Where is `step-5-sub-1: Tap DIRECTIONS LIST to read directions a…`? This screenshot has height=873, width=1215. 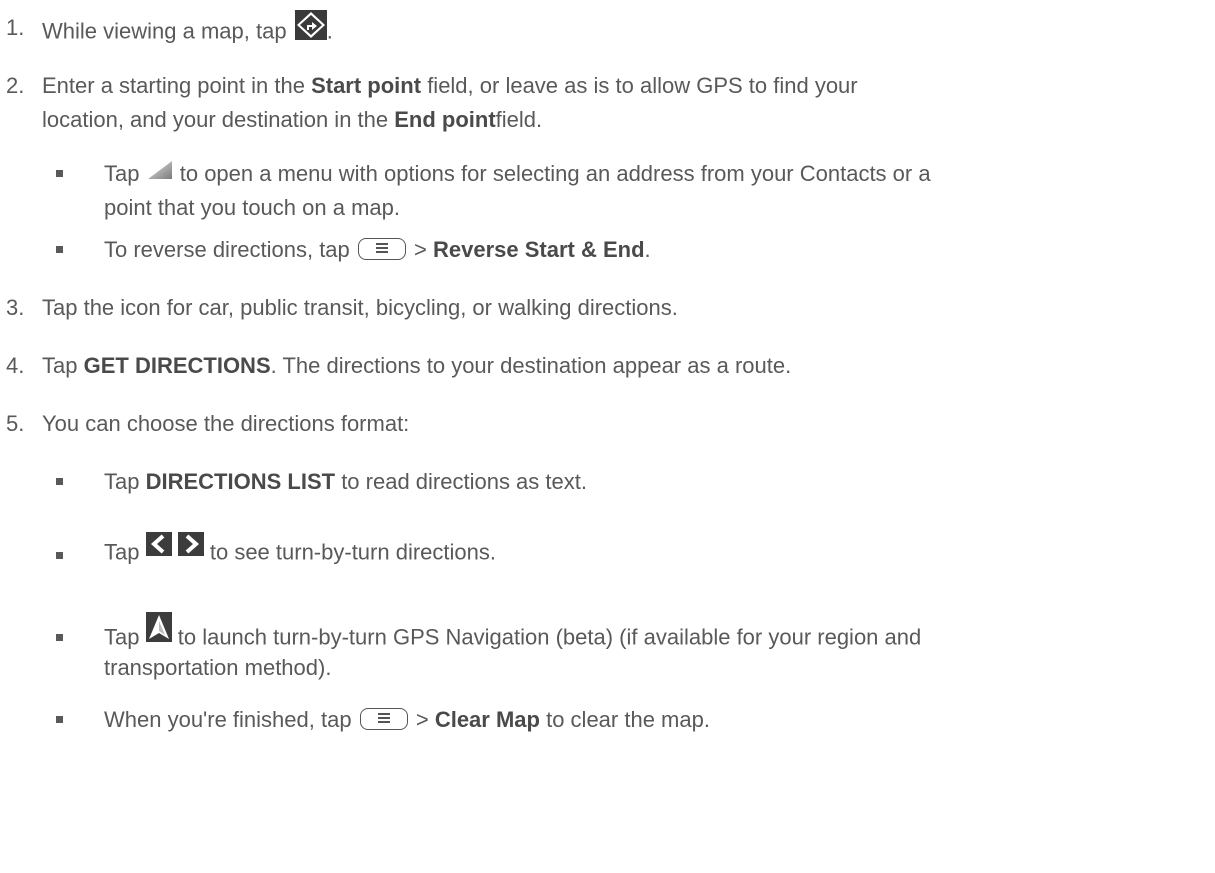
step-5-sub-1: Tap DIRECTIONS LIST to read directions a… is located at coordinates (345, 481).